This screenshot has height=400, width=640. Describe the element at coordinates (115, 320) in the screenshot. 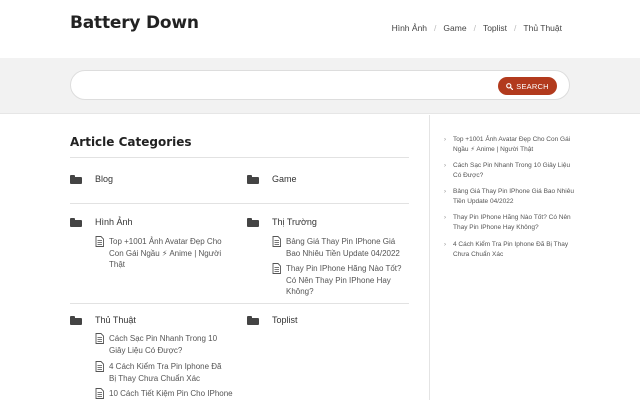

I see `category-name: Thủ Thuật` at that location.